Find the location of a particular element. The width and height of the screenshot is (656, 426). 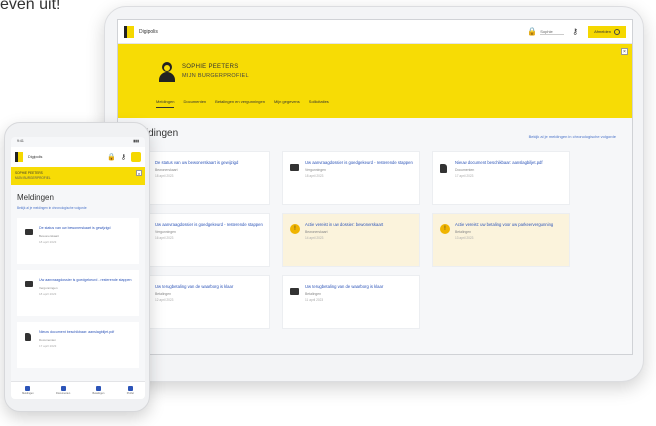

signal-icon: ▮▮▮ is located at coordinates (136, 141).